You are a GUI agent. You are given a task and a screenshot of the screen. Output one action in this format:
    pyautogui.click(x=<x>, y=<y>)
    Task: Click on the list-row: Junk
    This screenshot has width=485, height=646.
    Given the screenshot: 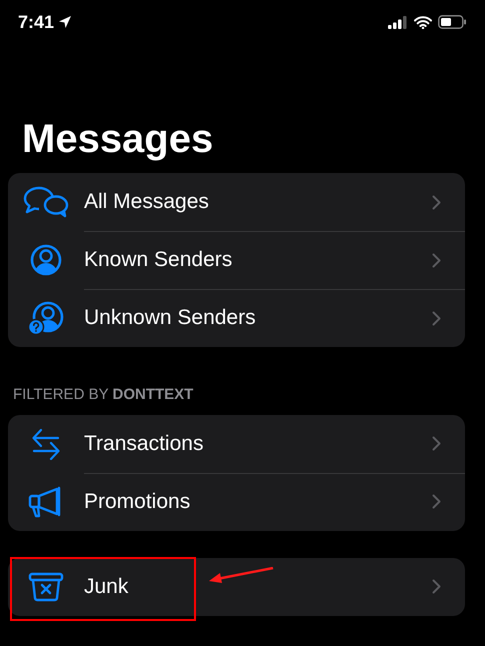 What is the action you would take?
    pyautogui.click(x=236, y=587)
    